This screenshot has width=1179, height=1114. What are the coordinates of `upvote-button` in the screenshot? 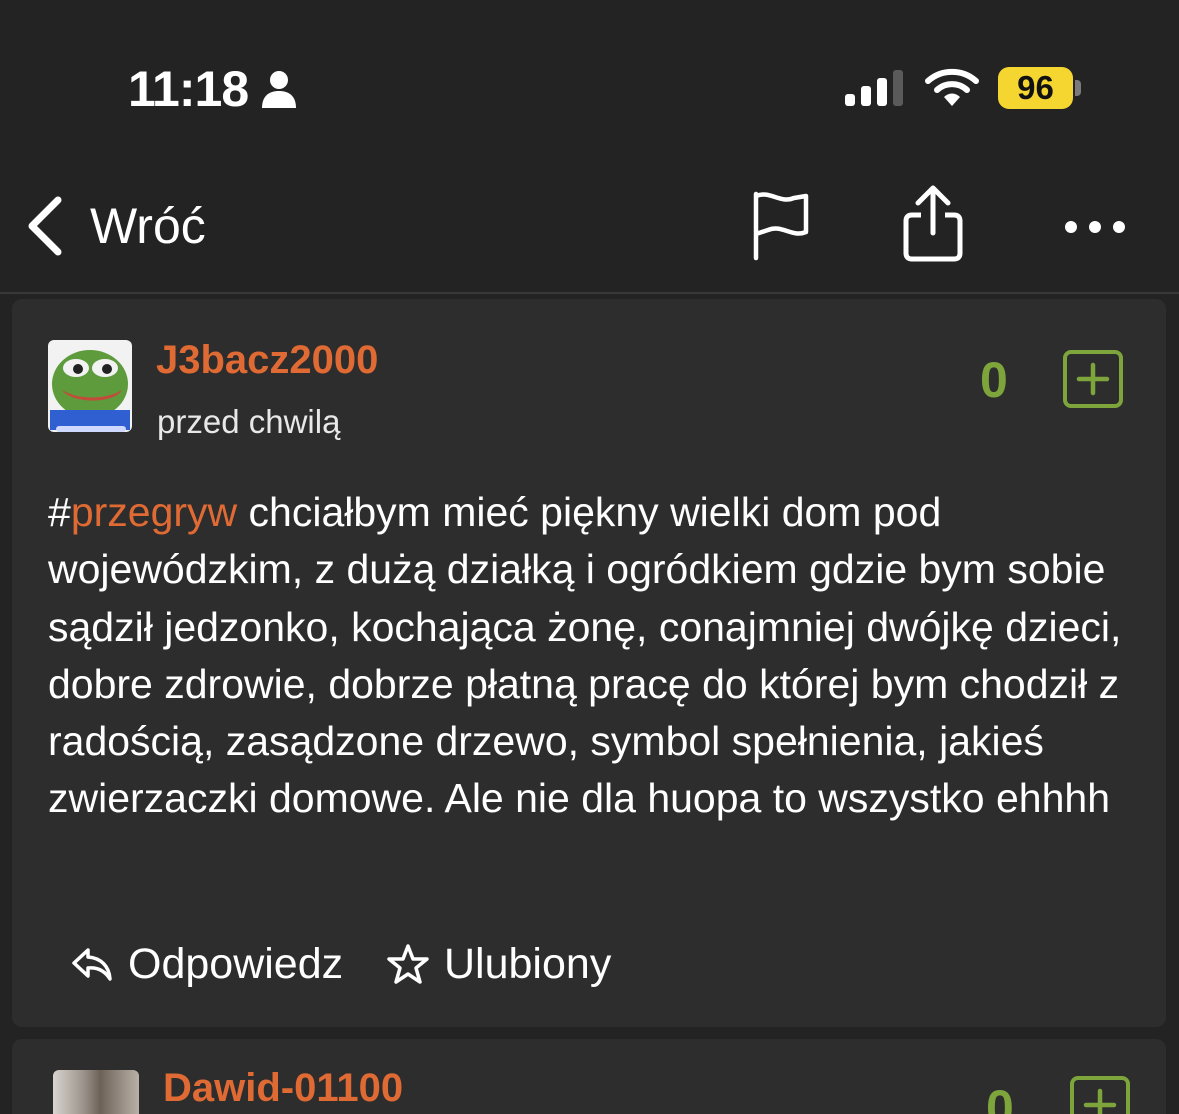 It's located at (1093, 379).